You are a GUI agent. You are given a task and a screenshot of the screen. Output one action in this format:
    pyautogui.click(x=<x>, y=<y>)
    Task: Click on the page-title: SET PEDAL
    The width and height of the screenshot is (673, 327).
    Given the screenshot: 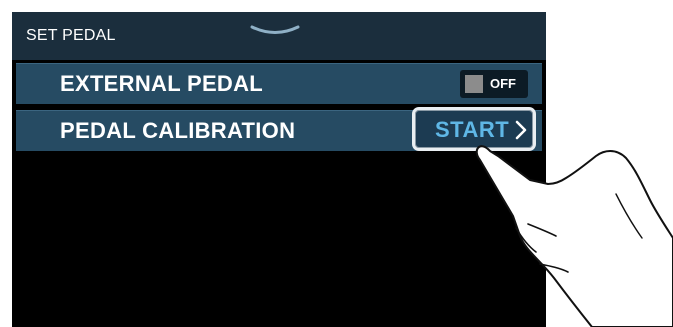 What is the action you would take?
    pyautogui.click(x=71, y=35)
    